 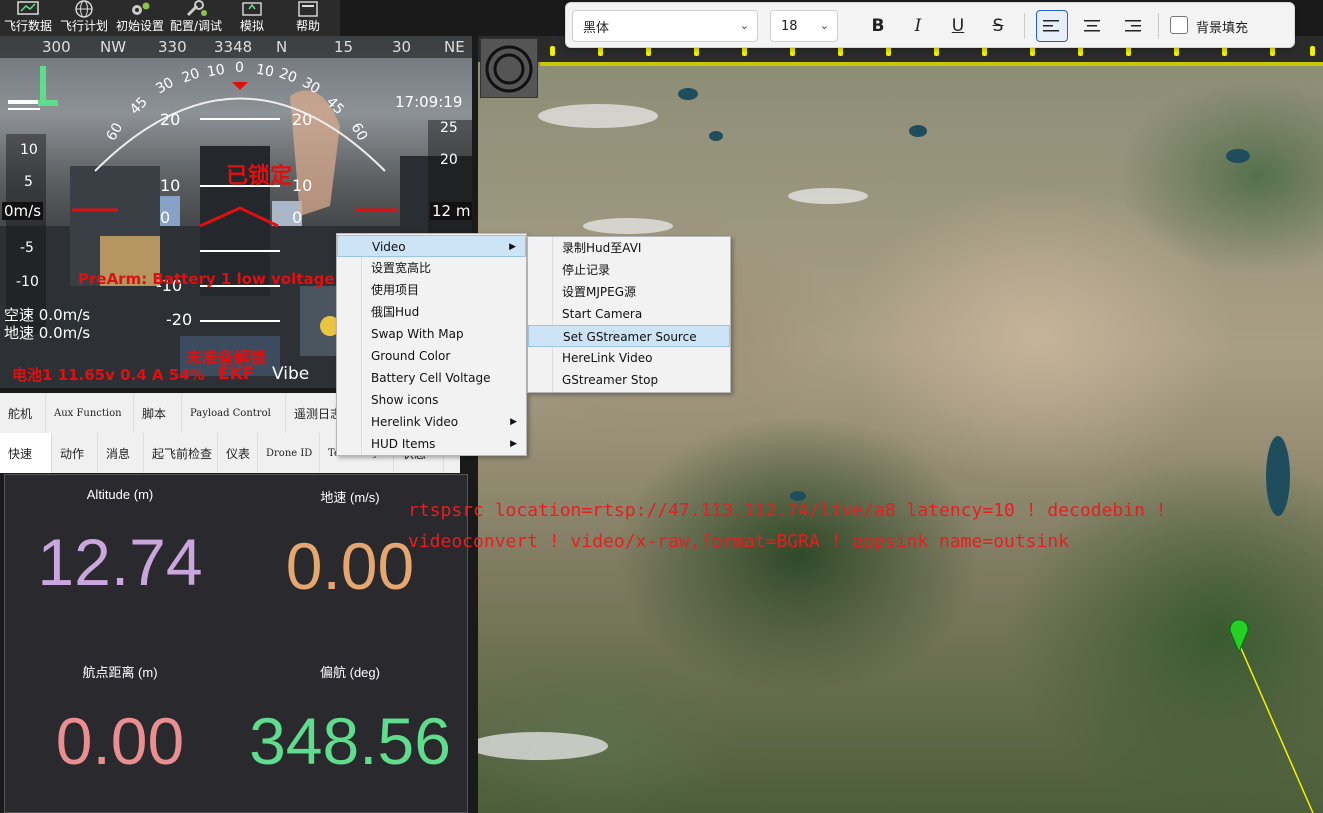 What do you see at coordinates (431, 444) in the screenshot?
I see `menu-item-hud-items: HUD Items ▶` at bounding box center [431, 444].